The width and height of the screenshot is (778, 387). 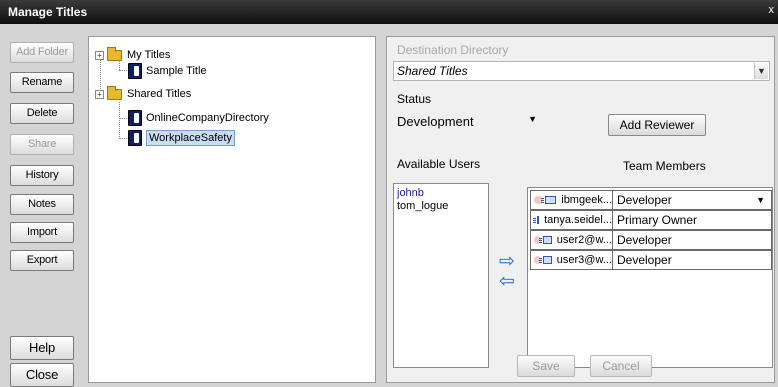 I want to click on list-item: johnb, so click(x=410, y=193).